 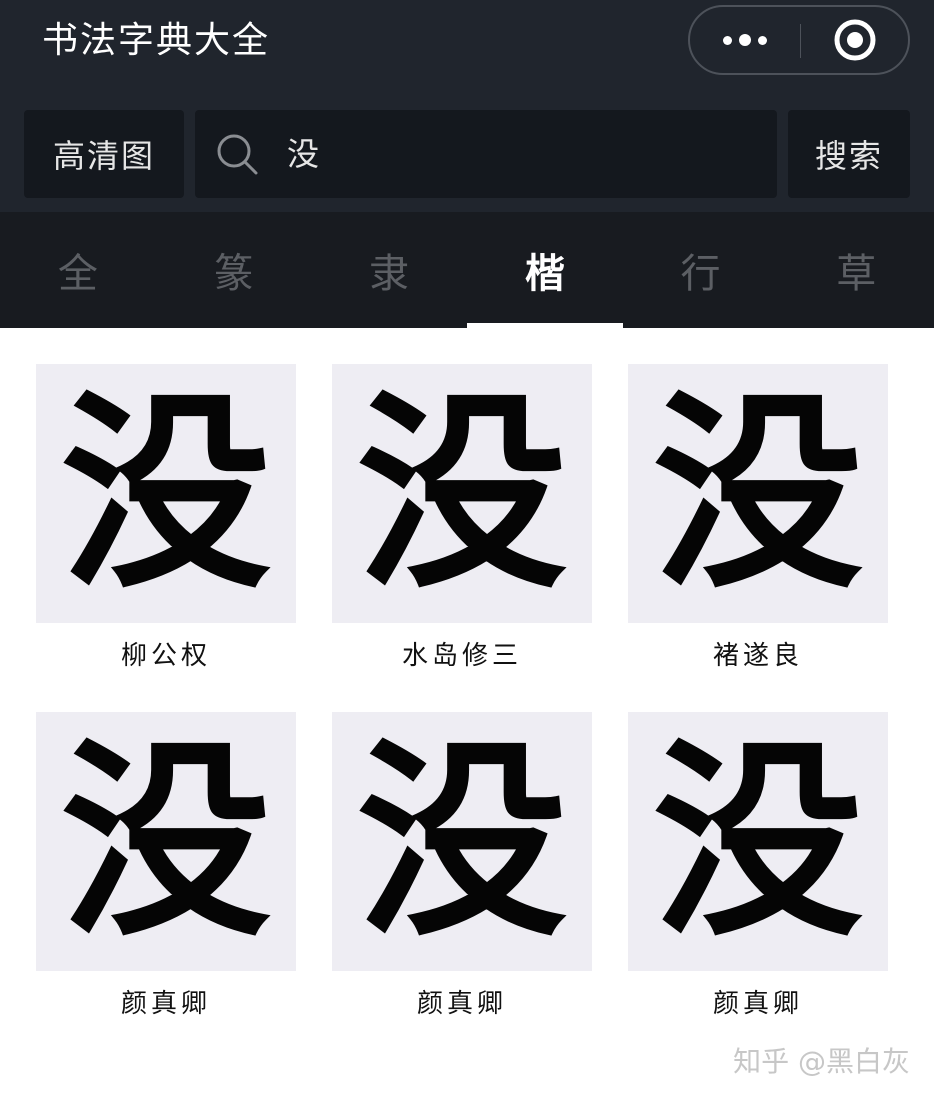 What do you see at coordinates (237, 154) in the screenshot?
I see `search-icon` at bounding box center [237, 154].